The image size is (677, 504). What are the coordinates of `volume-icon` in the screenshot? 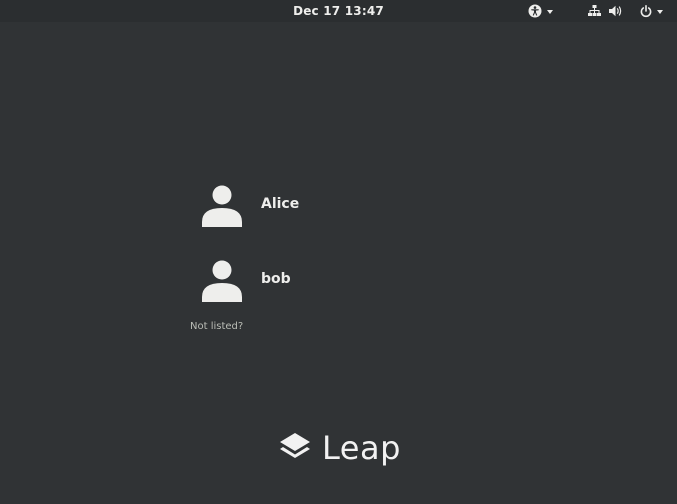 It's located at (616, 11).